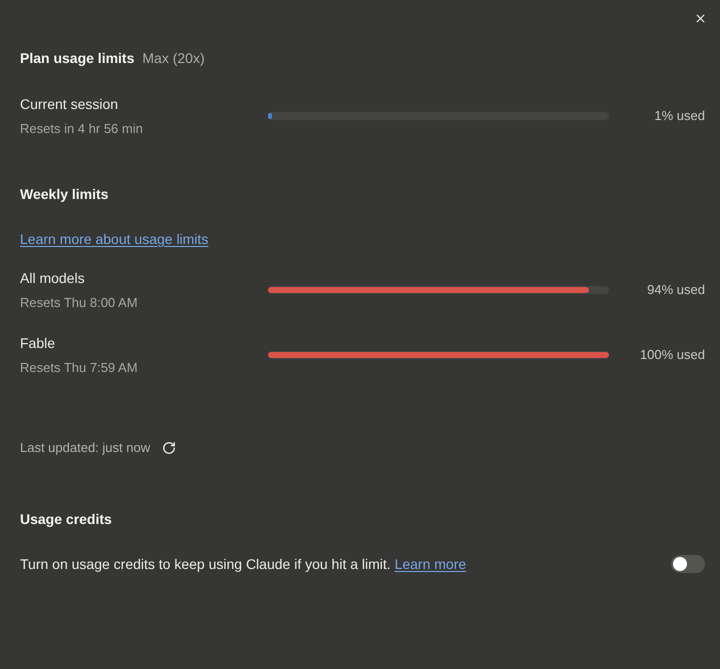  Describe the element at coordinates (679, 116) in the screenshot. I see `usage-reading: 1% used` at that location.